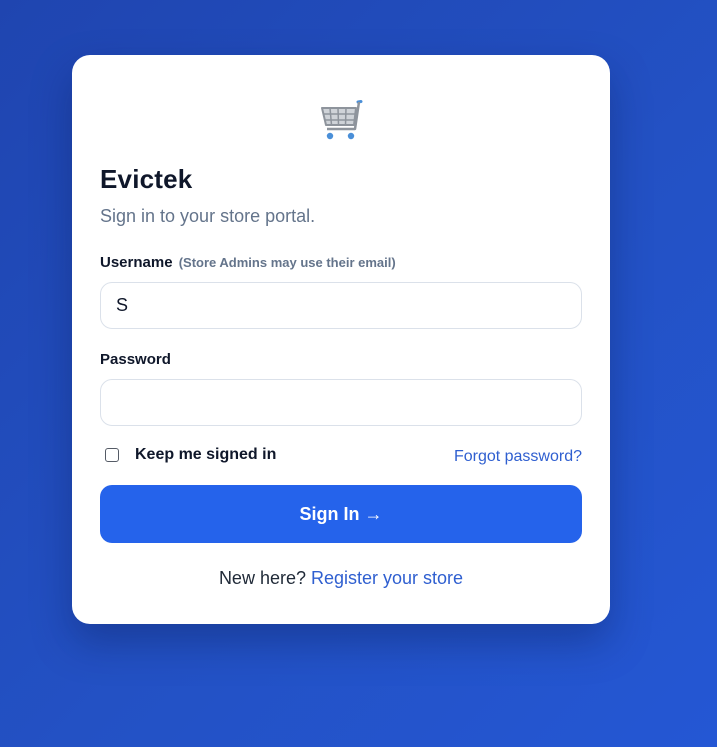 The image size is (717, 747). I want to click on shopping-cart-icon, so click(342, 120).